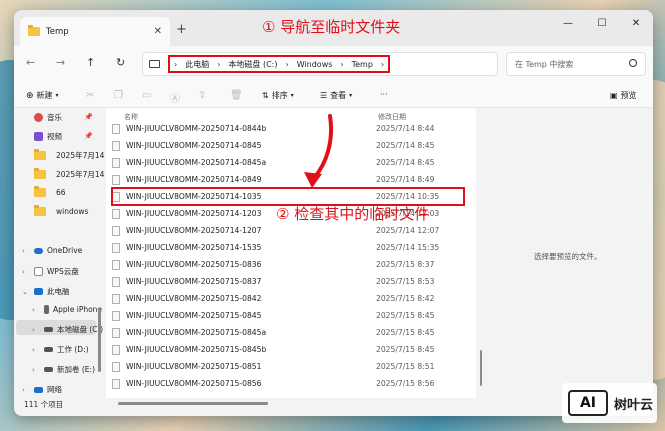 This screenshot has height=431, width=665. Describe the element at coordinates (193, 403) in the screenshot. I see `horizontal-scrollbar` at that location.